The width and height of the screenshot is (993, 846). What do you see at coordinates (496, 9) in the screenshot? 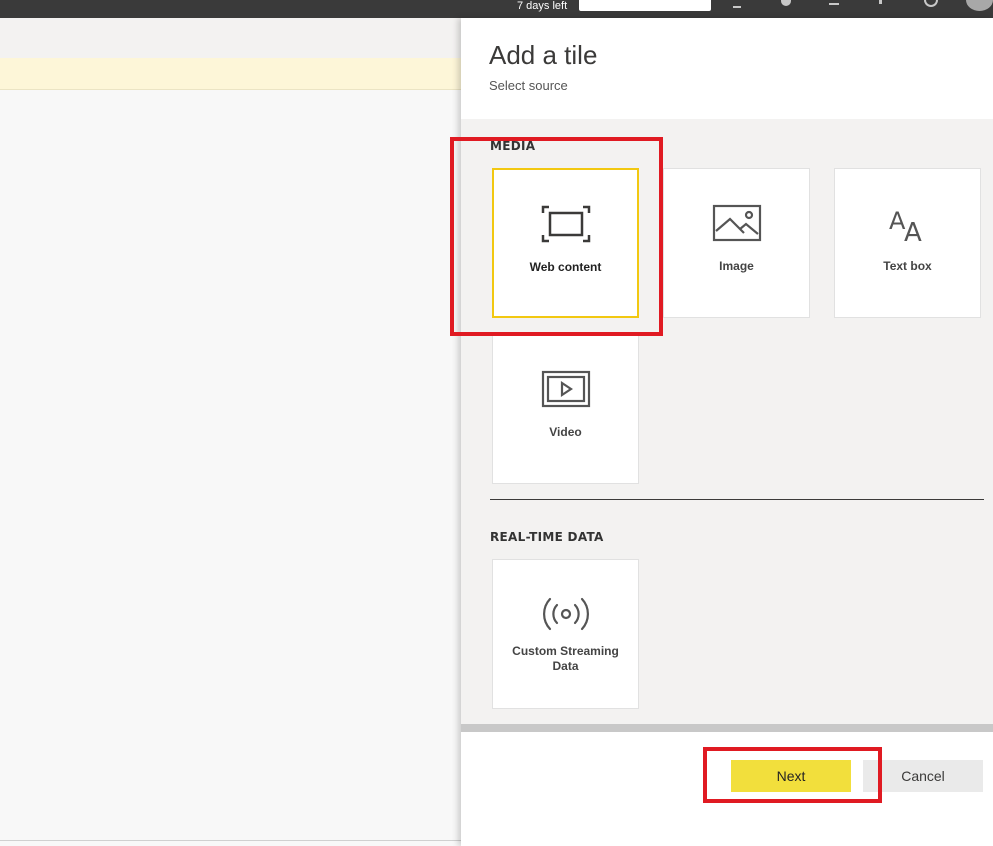
I see `top-bar: 7 days left` at bounding box center [496, 9].